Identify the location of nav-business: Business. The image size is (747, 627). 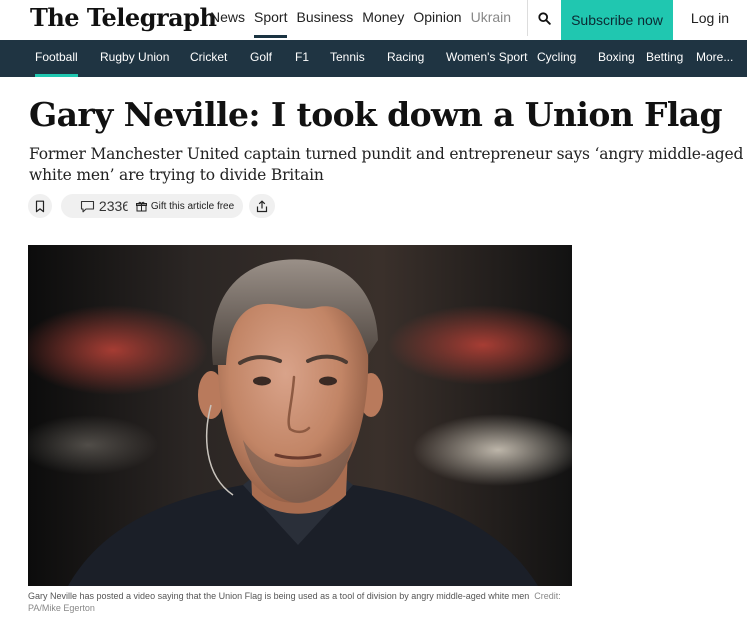
(324, 20).